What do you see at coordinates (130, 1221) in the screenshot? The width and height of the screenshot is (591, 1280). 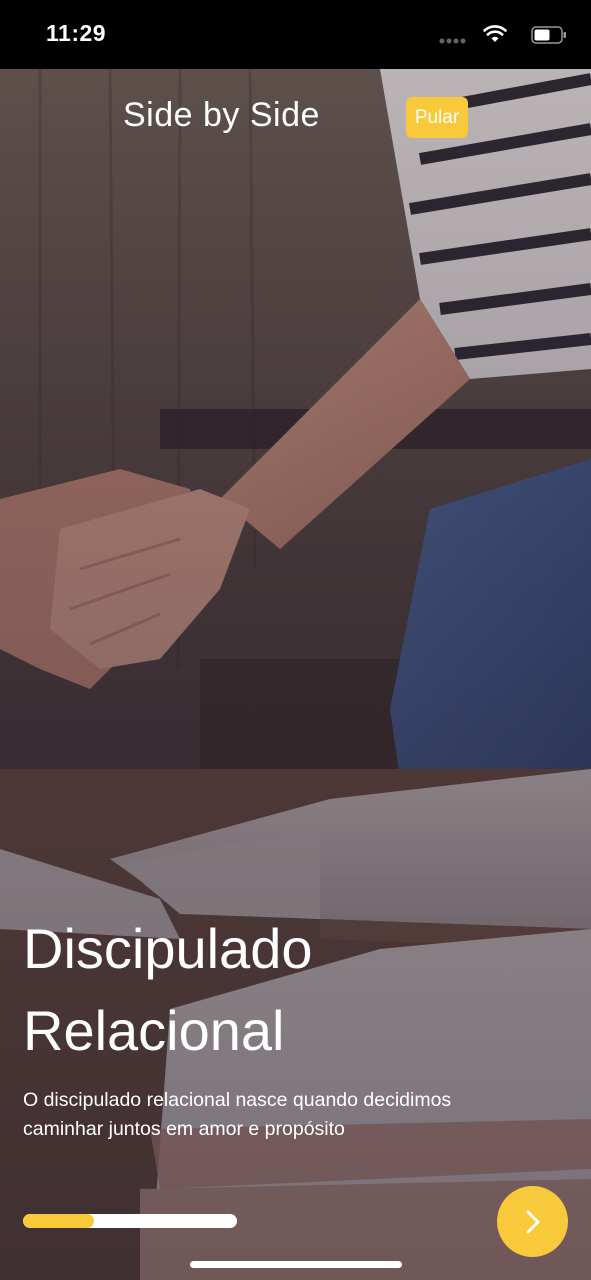 I see `onboarding-progress` at bounding box center [130, 1221].